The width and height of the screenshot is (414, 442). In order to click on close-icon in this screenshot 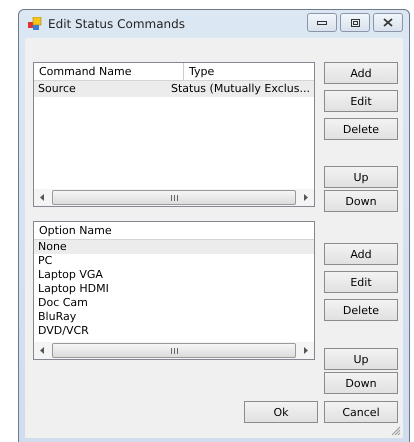, I will do `click(388, 22)`.